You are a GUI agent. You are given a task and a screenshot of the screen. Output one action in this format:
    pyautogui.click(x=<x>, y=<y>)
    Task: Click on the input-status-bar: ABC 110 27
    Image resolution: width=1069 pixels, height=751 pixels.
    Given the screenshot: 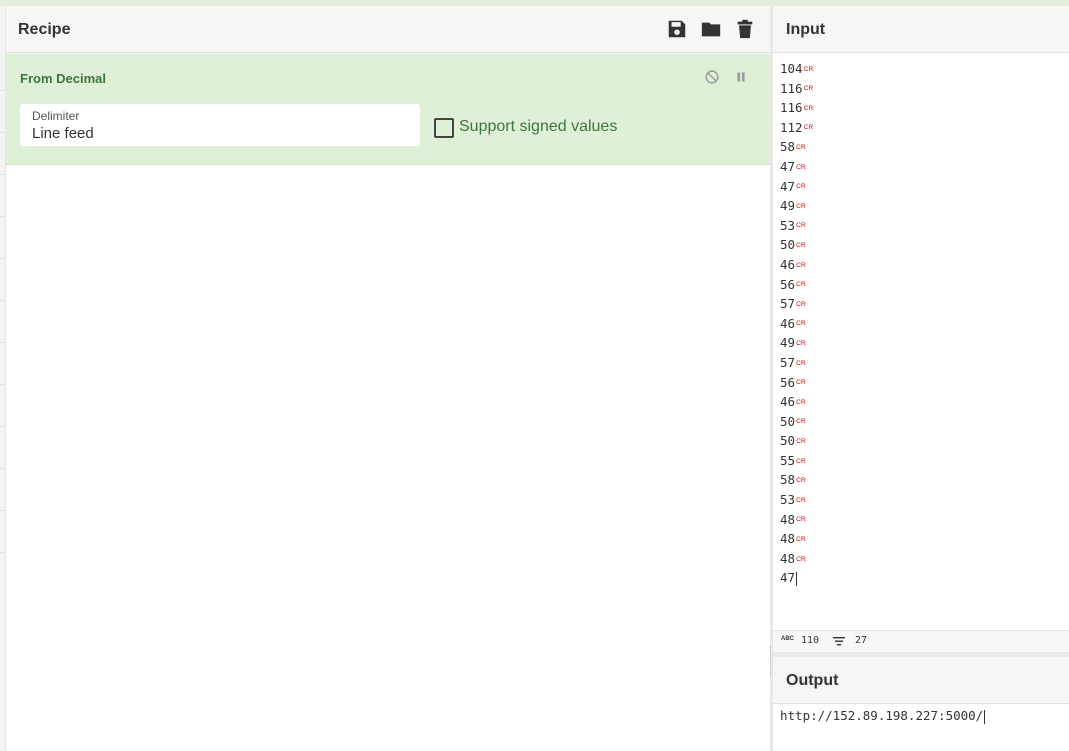 What is the action you would take?
    pyautogui.click(x=921, y=641)
    